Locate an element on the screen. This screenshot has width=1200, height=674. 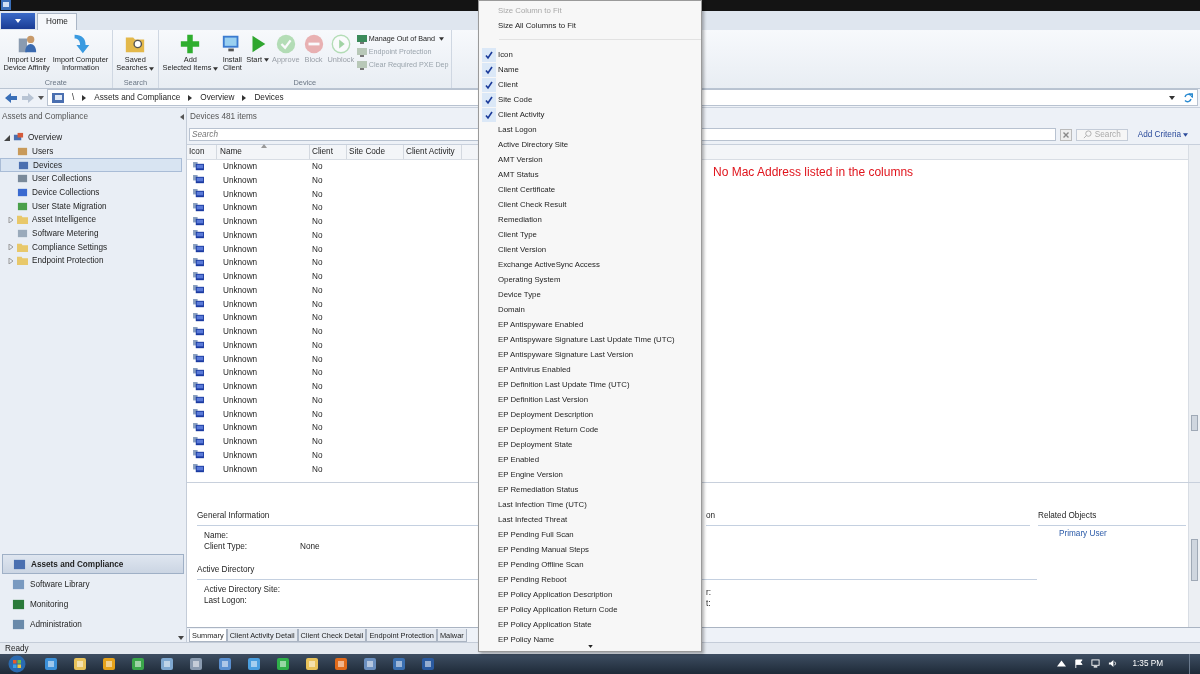
field-label: Active Directory Site: is located at coordinates (242, 590).